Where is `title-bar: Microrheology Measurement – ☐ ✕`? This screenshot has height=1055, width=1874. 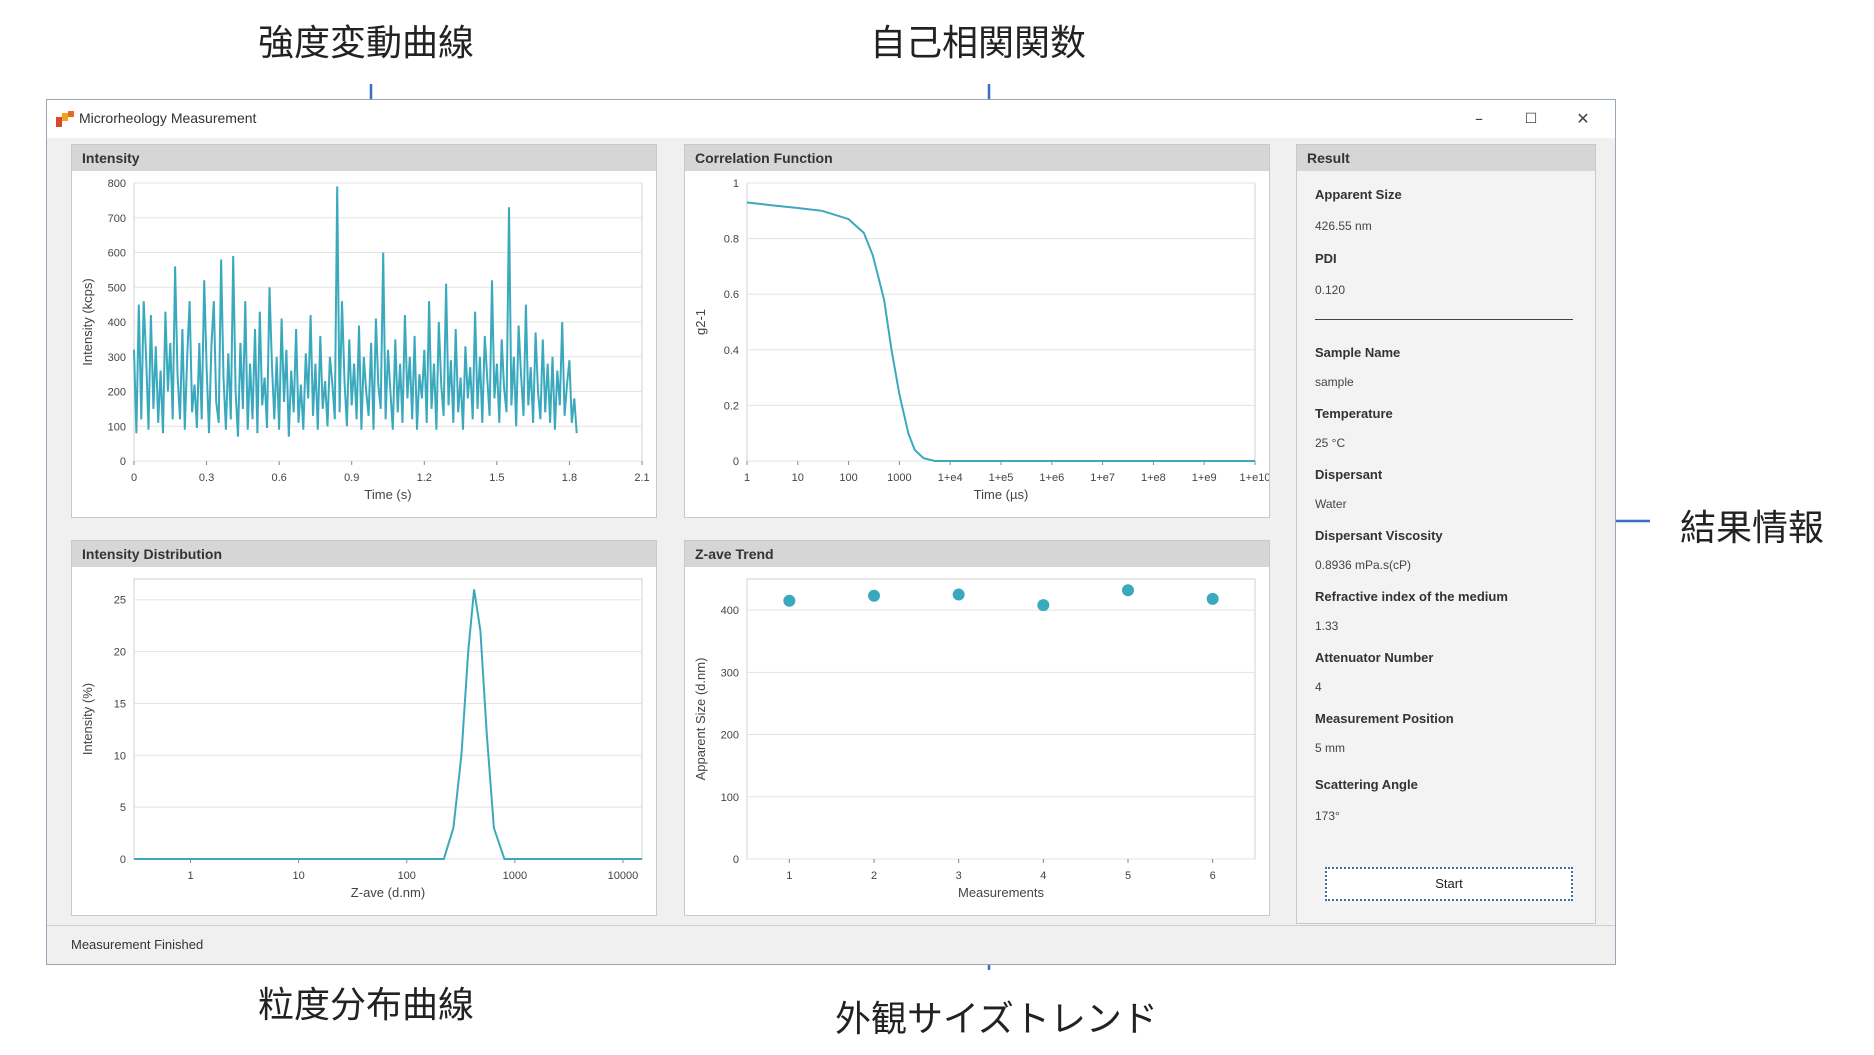
title-bar: Microrheology Measurement – ☐ ✕ is located at coordinates (831, 119).